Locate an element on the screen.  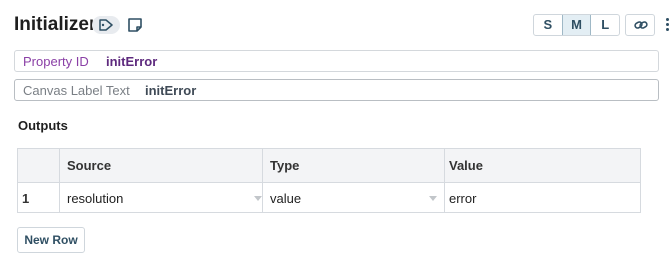
note-button is located at coordinates (135, 25).